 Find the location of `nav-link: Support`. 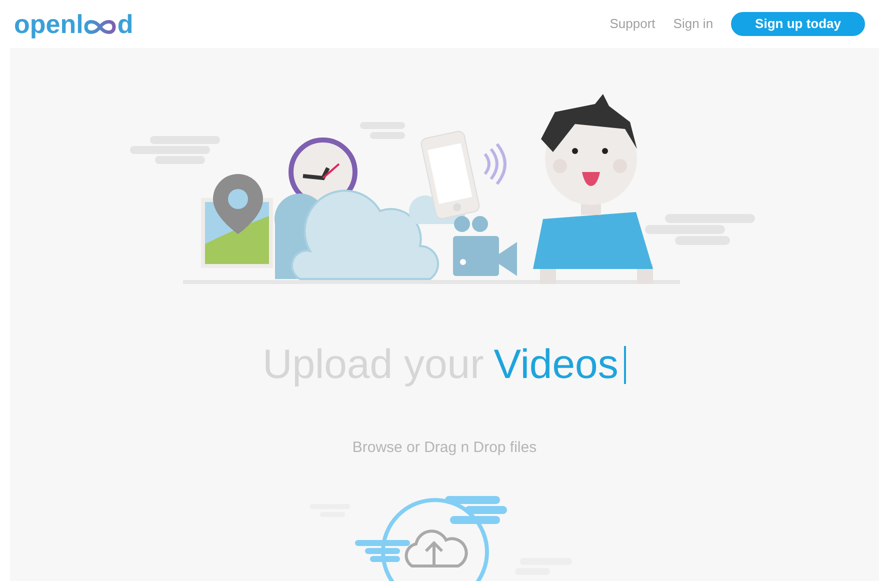

nav-link: Support is located at coordinates (633, 24).